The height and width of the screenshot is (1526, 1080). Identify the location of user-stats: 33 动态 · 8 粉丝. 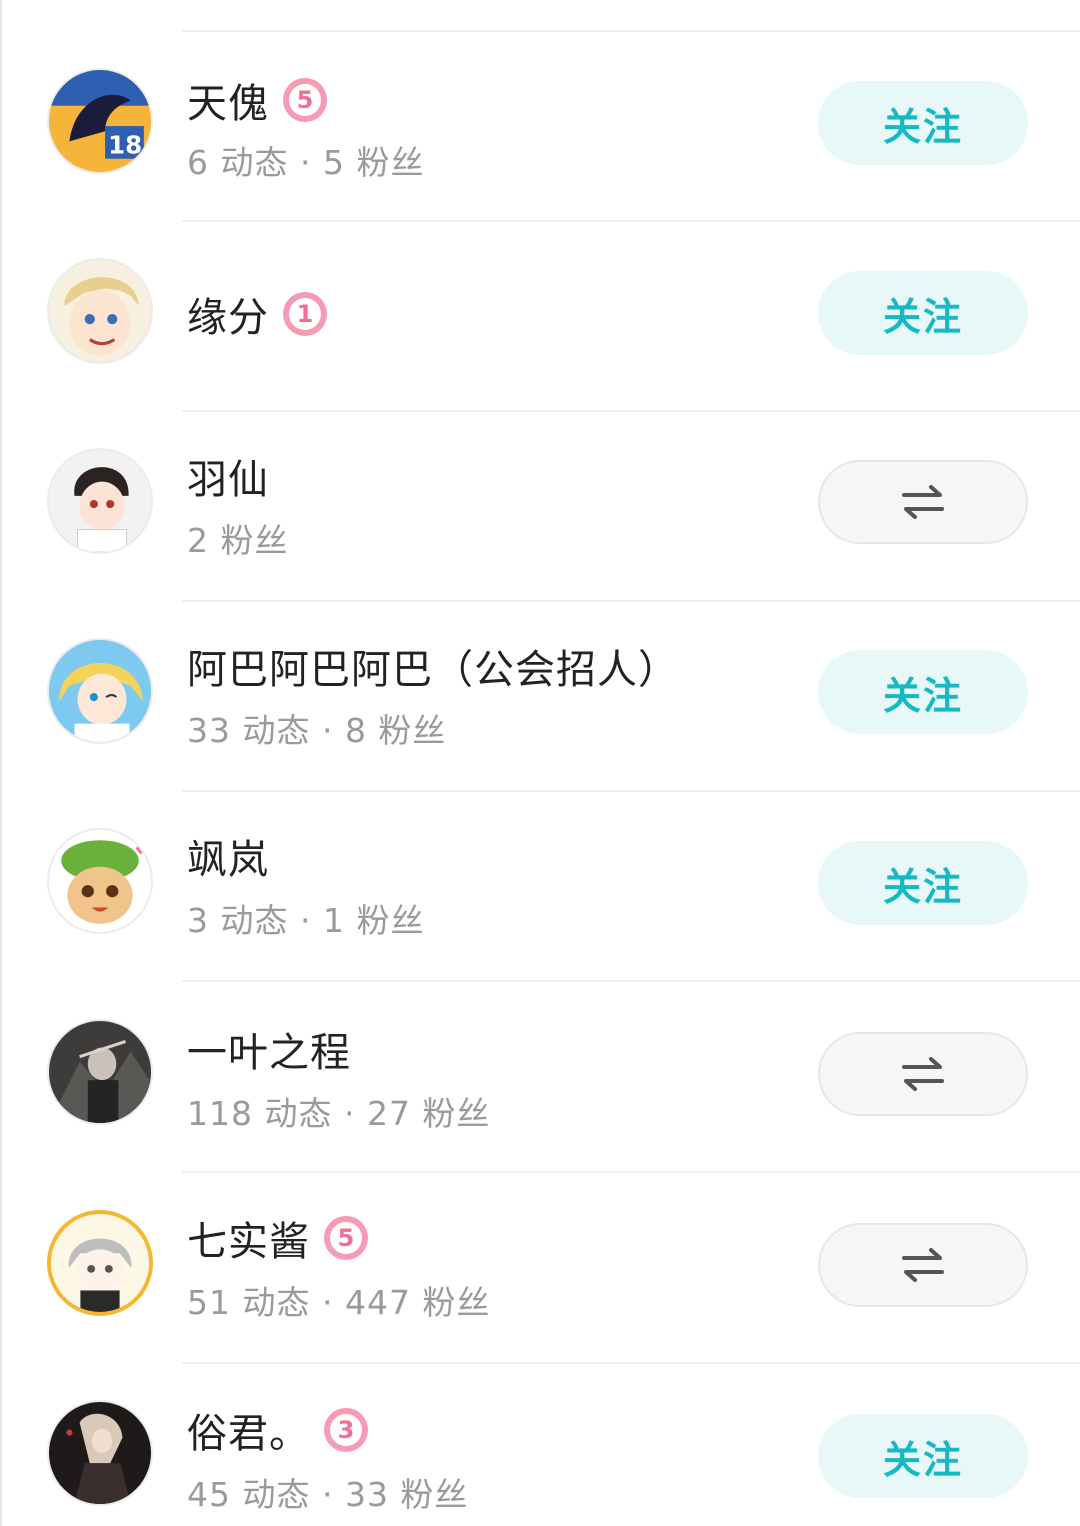
(317, 730).